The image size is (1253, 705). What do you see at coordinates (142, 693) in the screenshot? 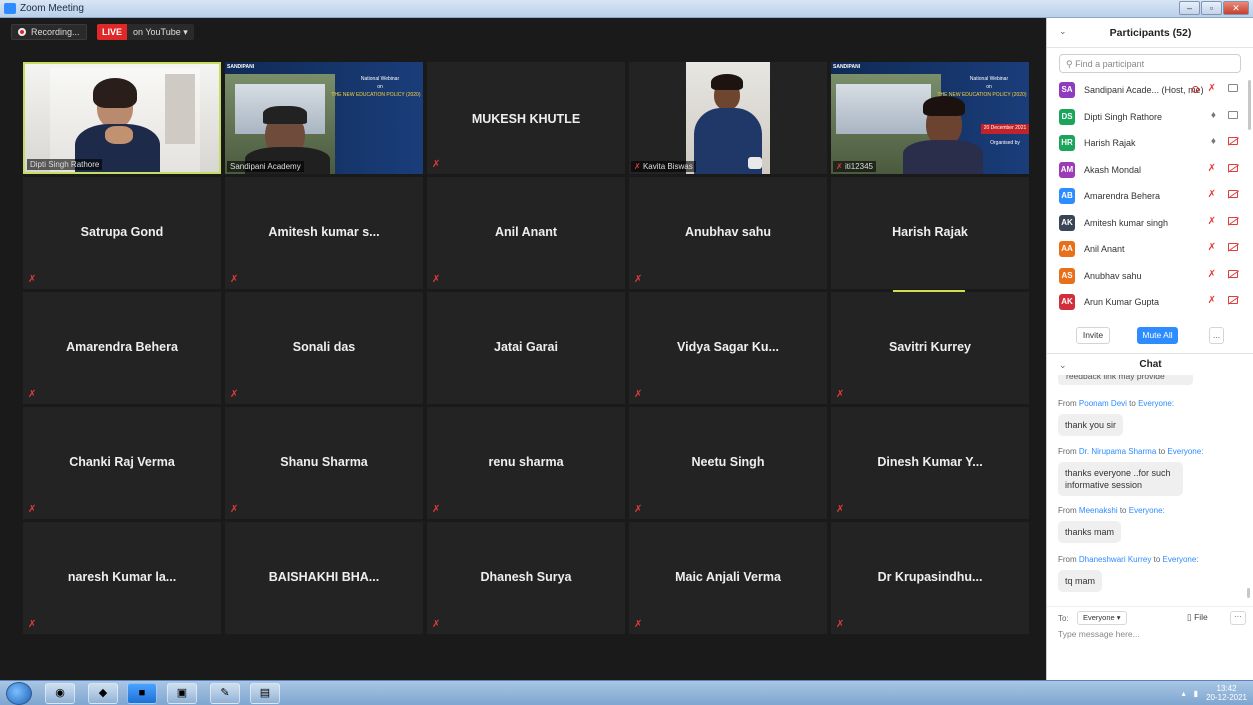
I see `zoom-taskbar-icon: ■` at bounding box center [142, 693].